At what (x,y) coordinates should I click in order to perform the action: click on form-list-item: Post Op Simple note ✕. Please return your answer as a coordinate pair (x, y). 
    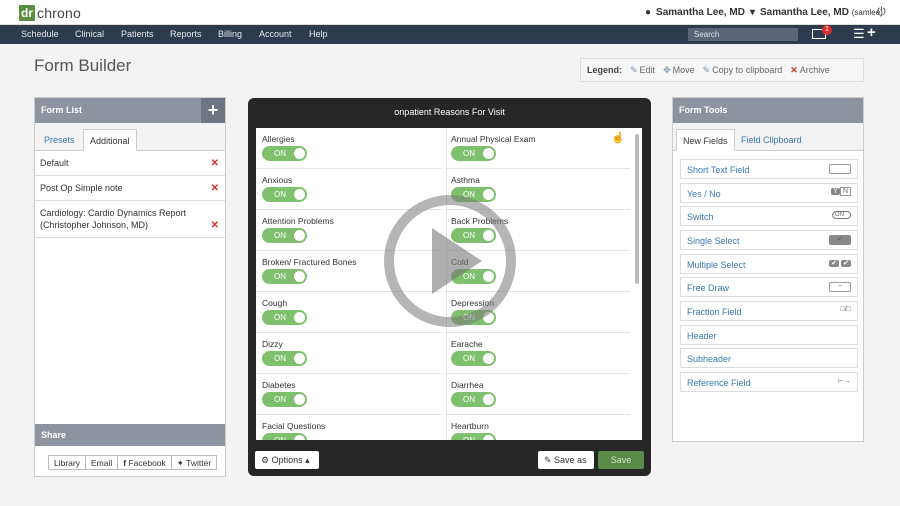
    Looking at the image, I should click on (130, 188).